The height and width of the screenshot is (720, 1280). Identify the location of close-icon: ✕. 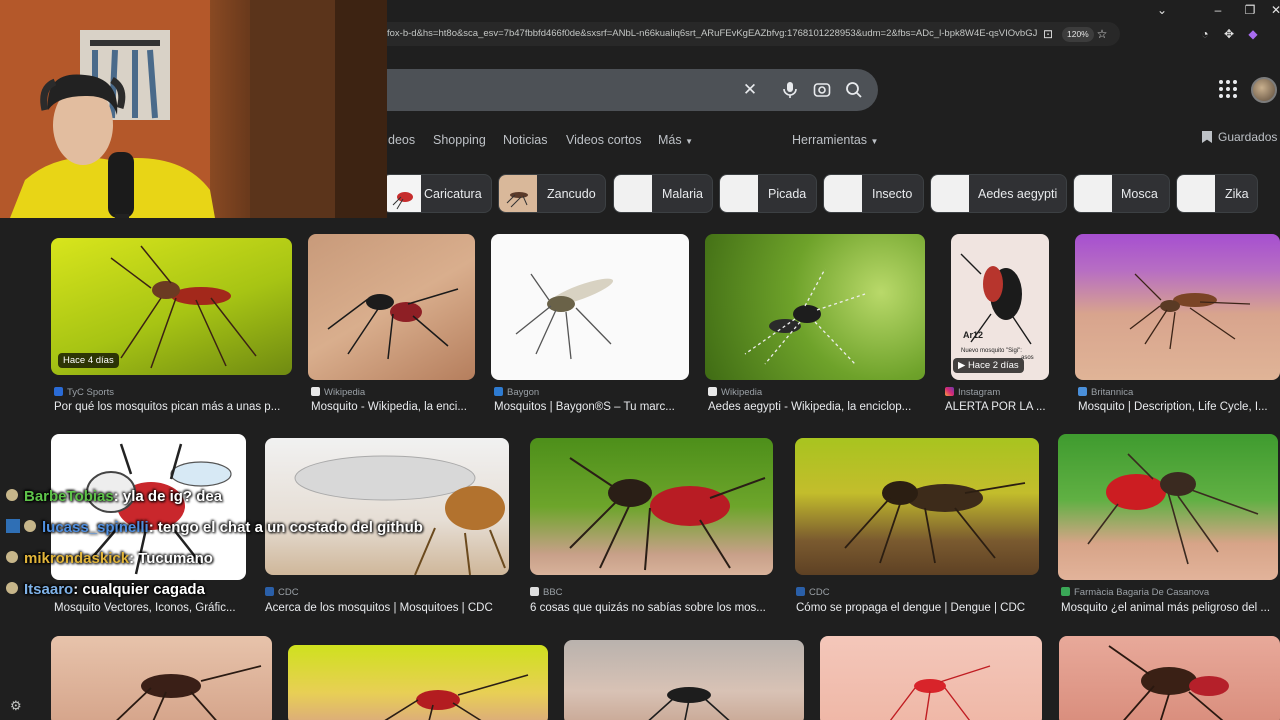
(1270, 10).